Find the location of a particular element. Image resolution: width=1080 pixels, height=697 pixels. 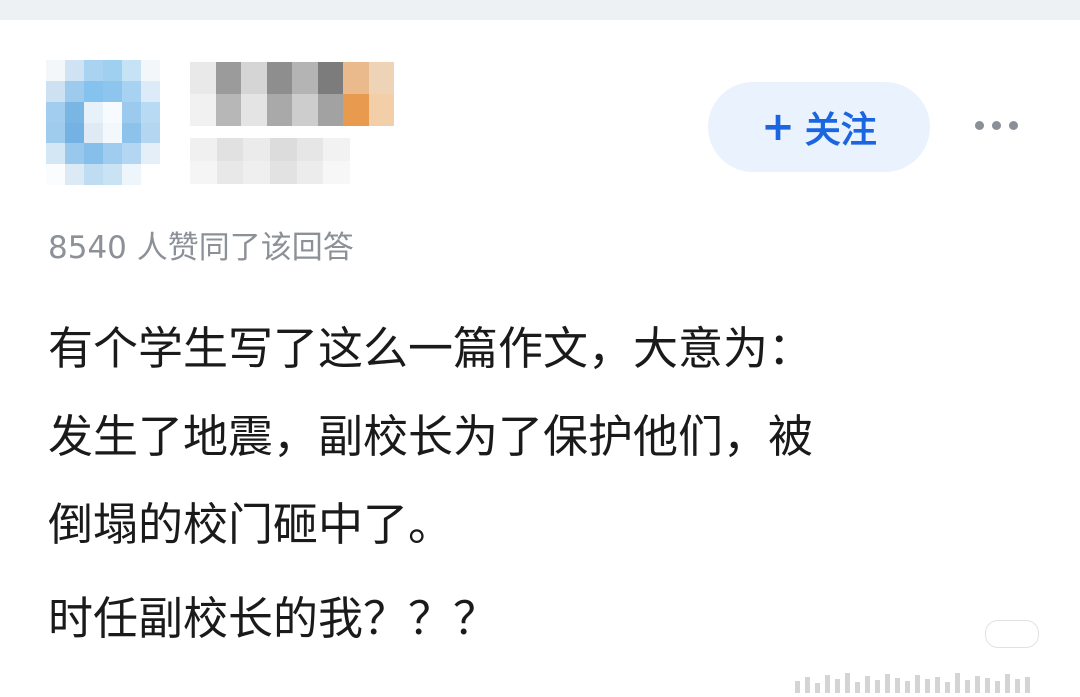

answer-paragraph: 倒塌的校门砸中了。 is located at coordinates (251, 524).